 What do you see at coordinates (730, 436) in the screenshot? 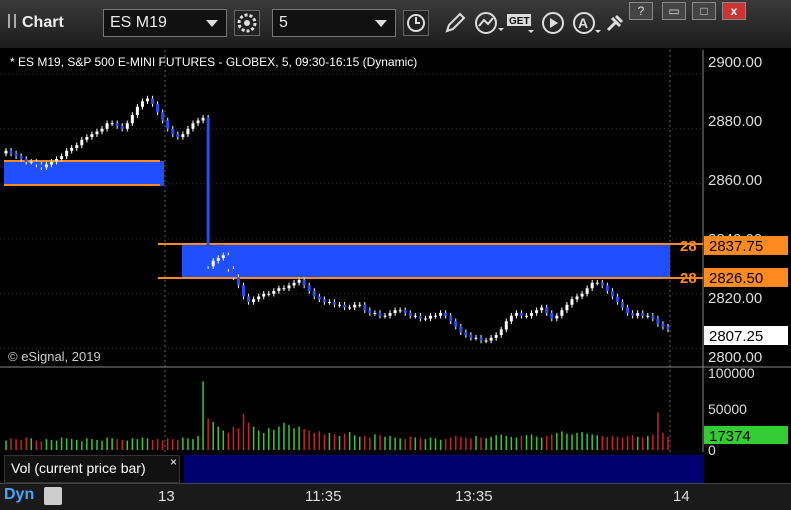
I see `volume-last-value: 17374` at bounding box center [730, 436].